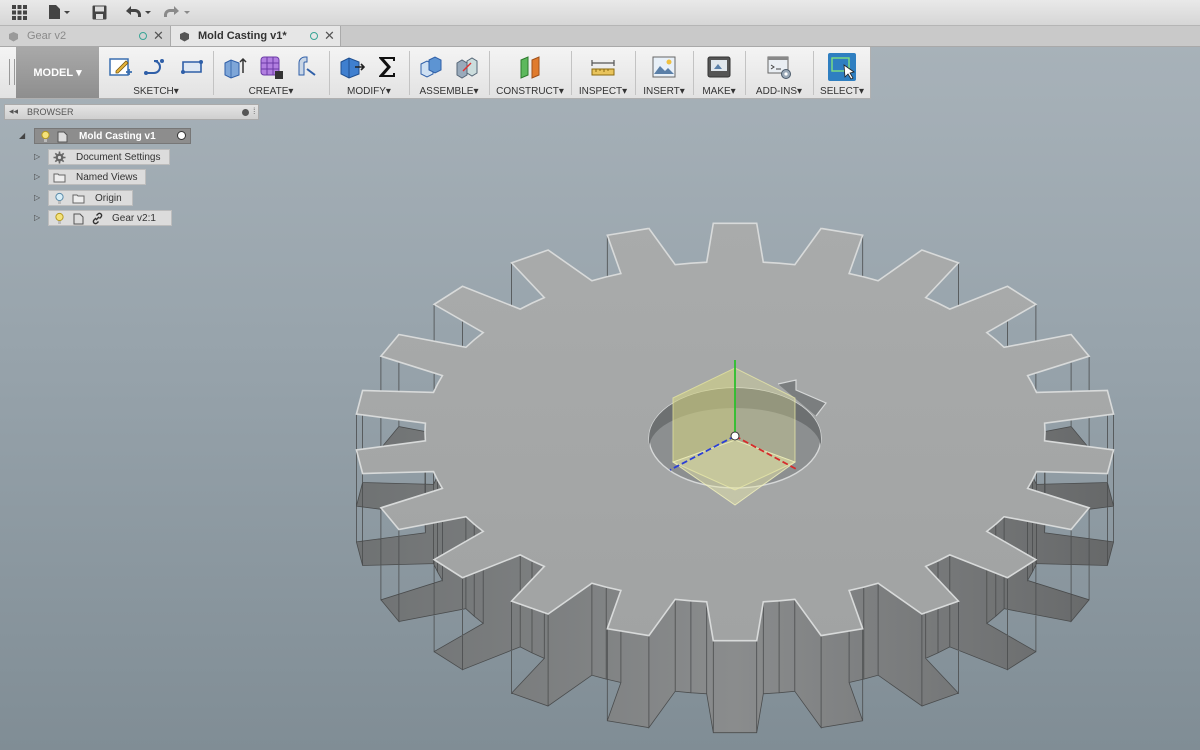 The image size is (1200, 750). I want to click on collapse-arrow-icon: ◢, so click(22, 135).